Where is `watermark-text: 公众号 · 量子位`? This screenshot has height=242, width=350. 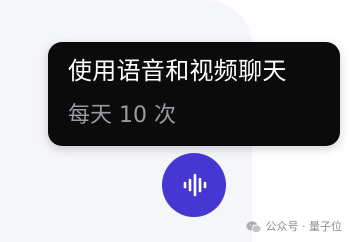 watermark-text: 公众号 · 量子位 is located at coordinates (304, 226).